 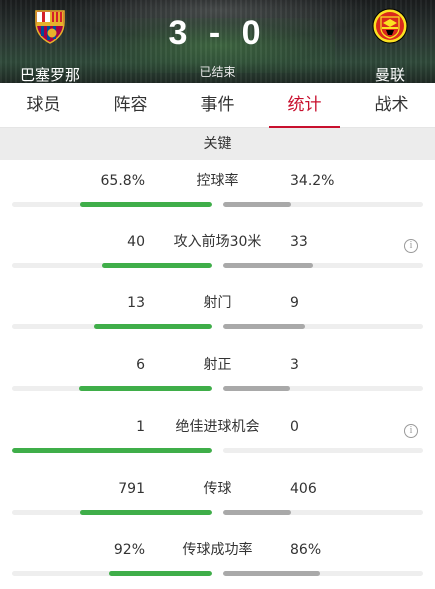 What do you see at coordinates (217, 365) in the screenshot?
I see `stat-label: 射正` at bounding box center [217, 365].